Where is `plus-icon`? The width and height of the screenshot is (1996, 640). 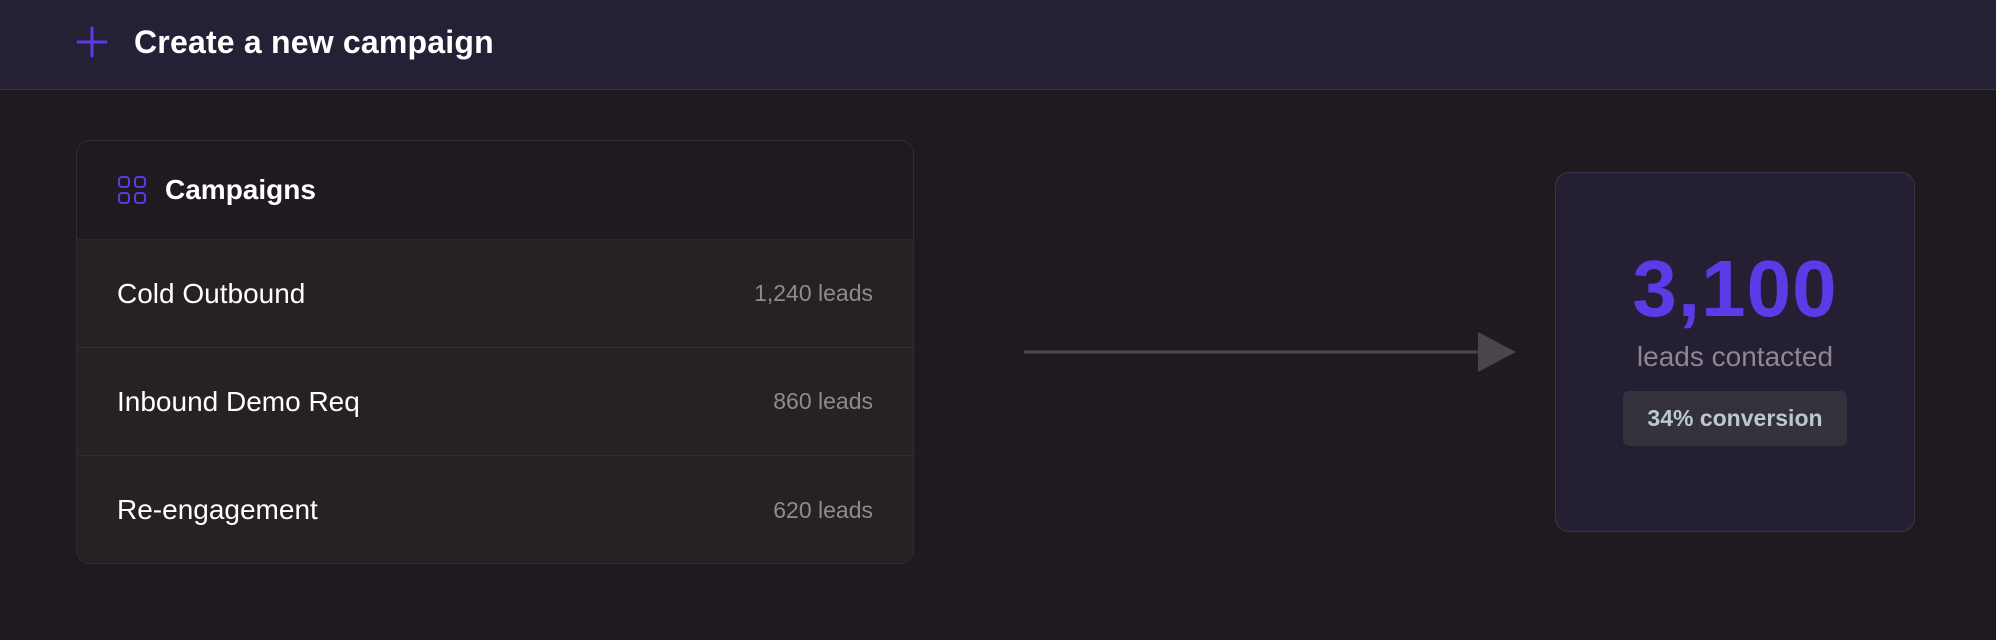
plus-icon is located at coordinates (92, 42).